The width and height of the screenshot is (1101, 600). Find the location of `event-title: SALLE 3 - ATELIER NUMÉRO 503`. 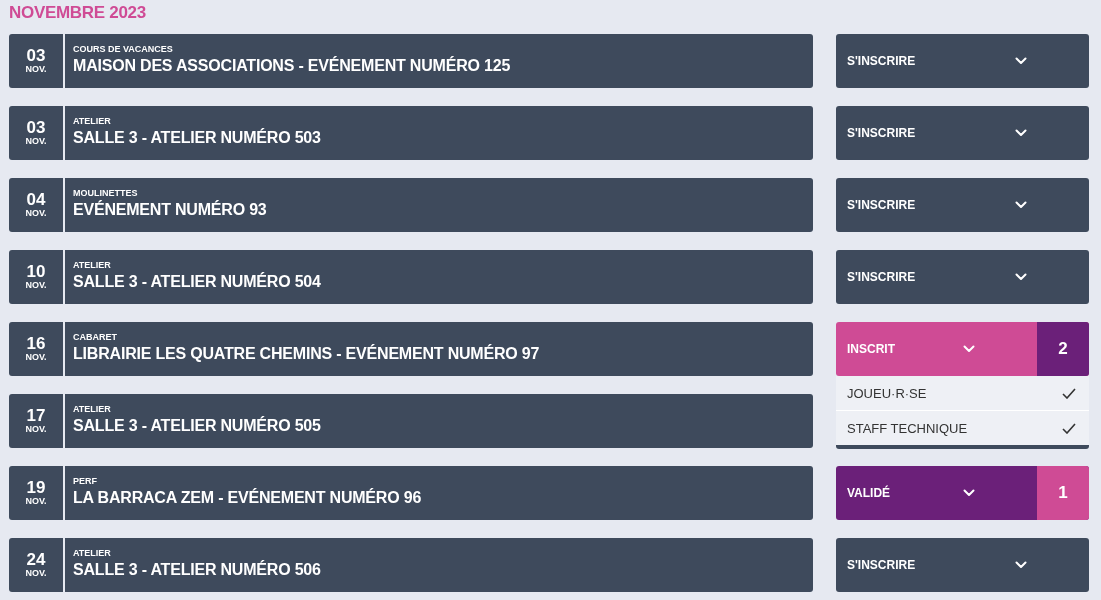

event-title: SALLE 3 - ATELIER NUMÉRO 503 is located at coordinates (197, 137).